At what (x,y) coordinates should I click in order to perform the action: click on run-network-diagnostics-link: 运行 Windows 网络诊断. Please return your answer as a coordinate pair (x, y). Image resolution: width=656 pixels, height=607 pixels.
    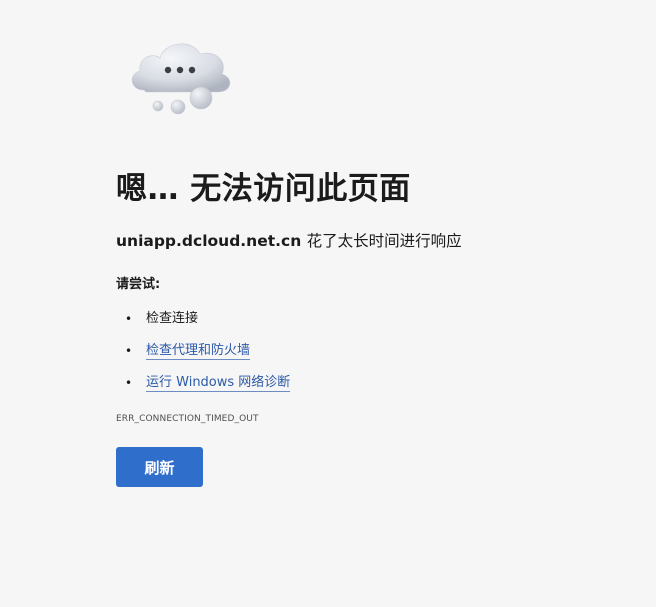
    Looking at the image, I should click on (218, 383).